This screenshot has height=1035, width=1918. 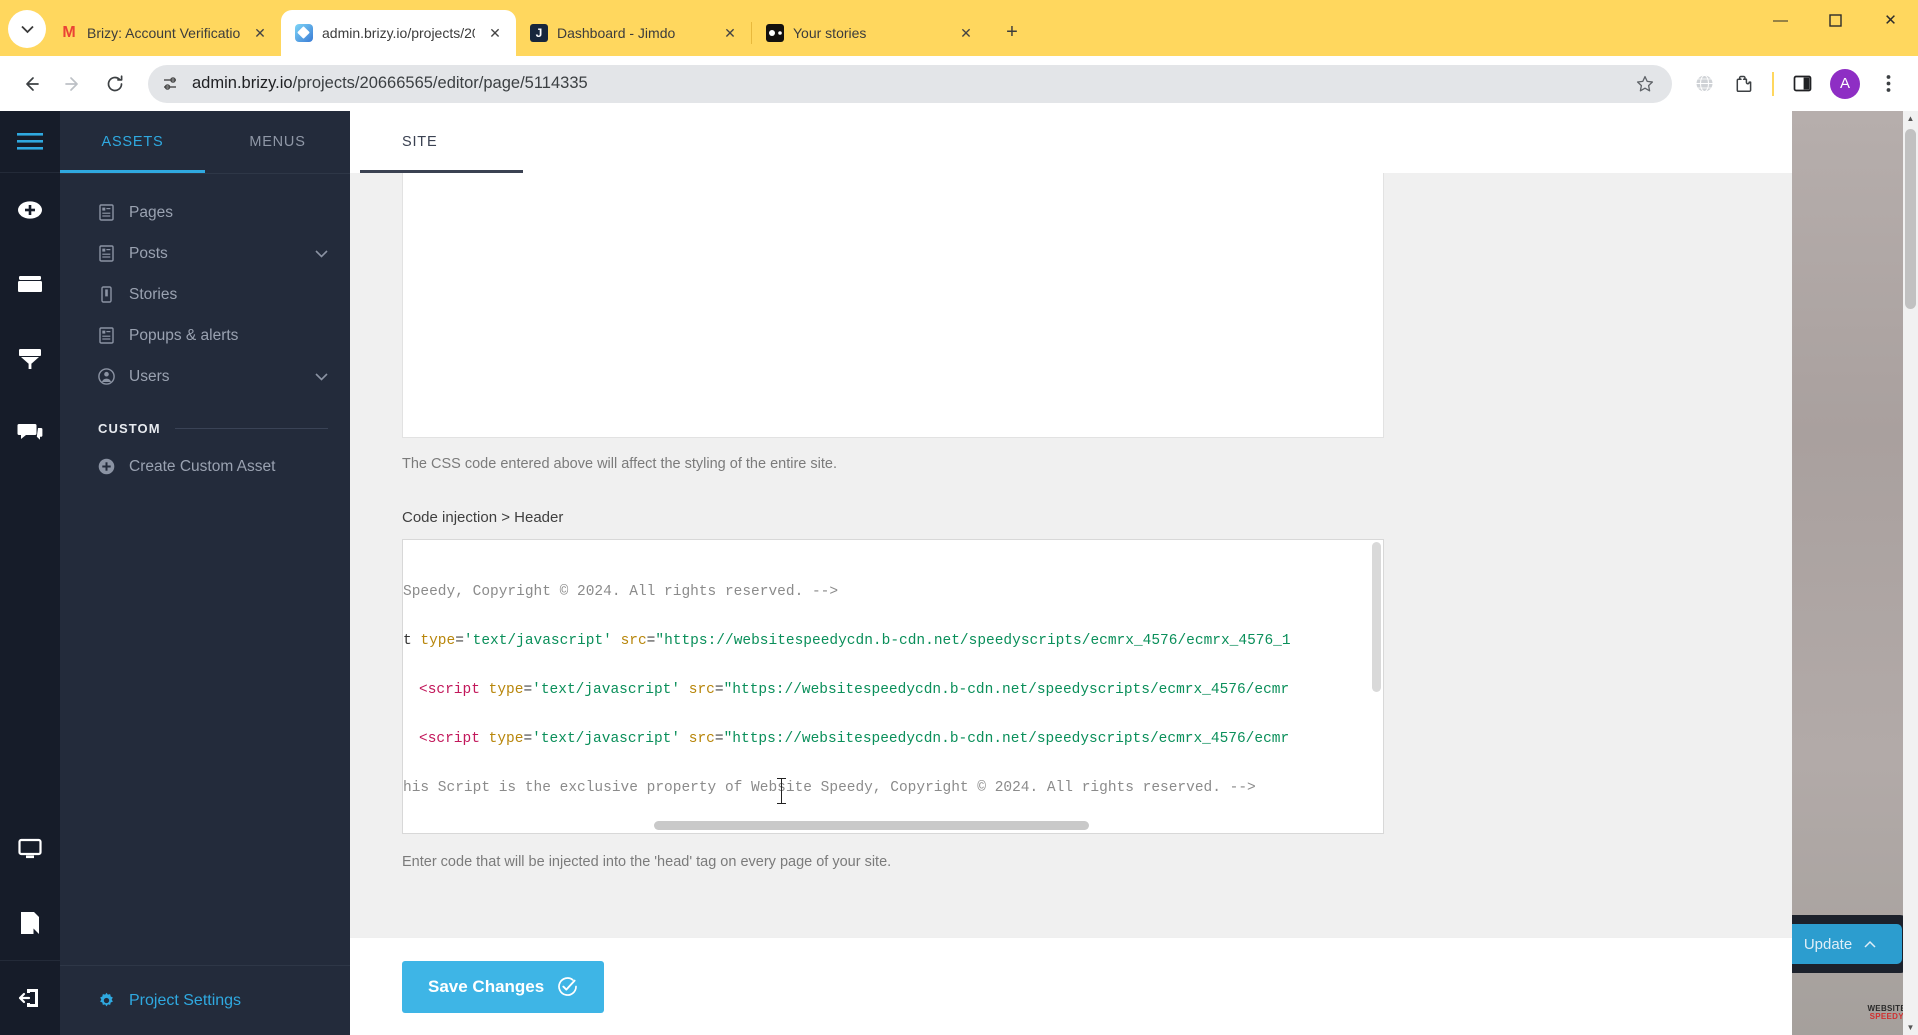 I want to click on save-changes-label: Save Changes, so click(x=486, y=986).